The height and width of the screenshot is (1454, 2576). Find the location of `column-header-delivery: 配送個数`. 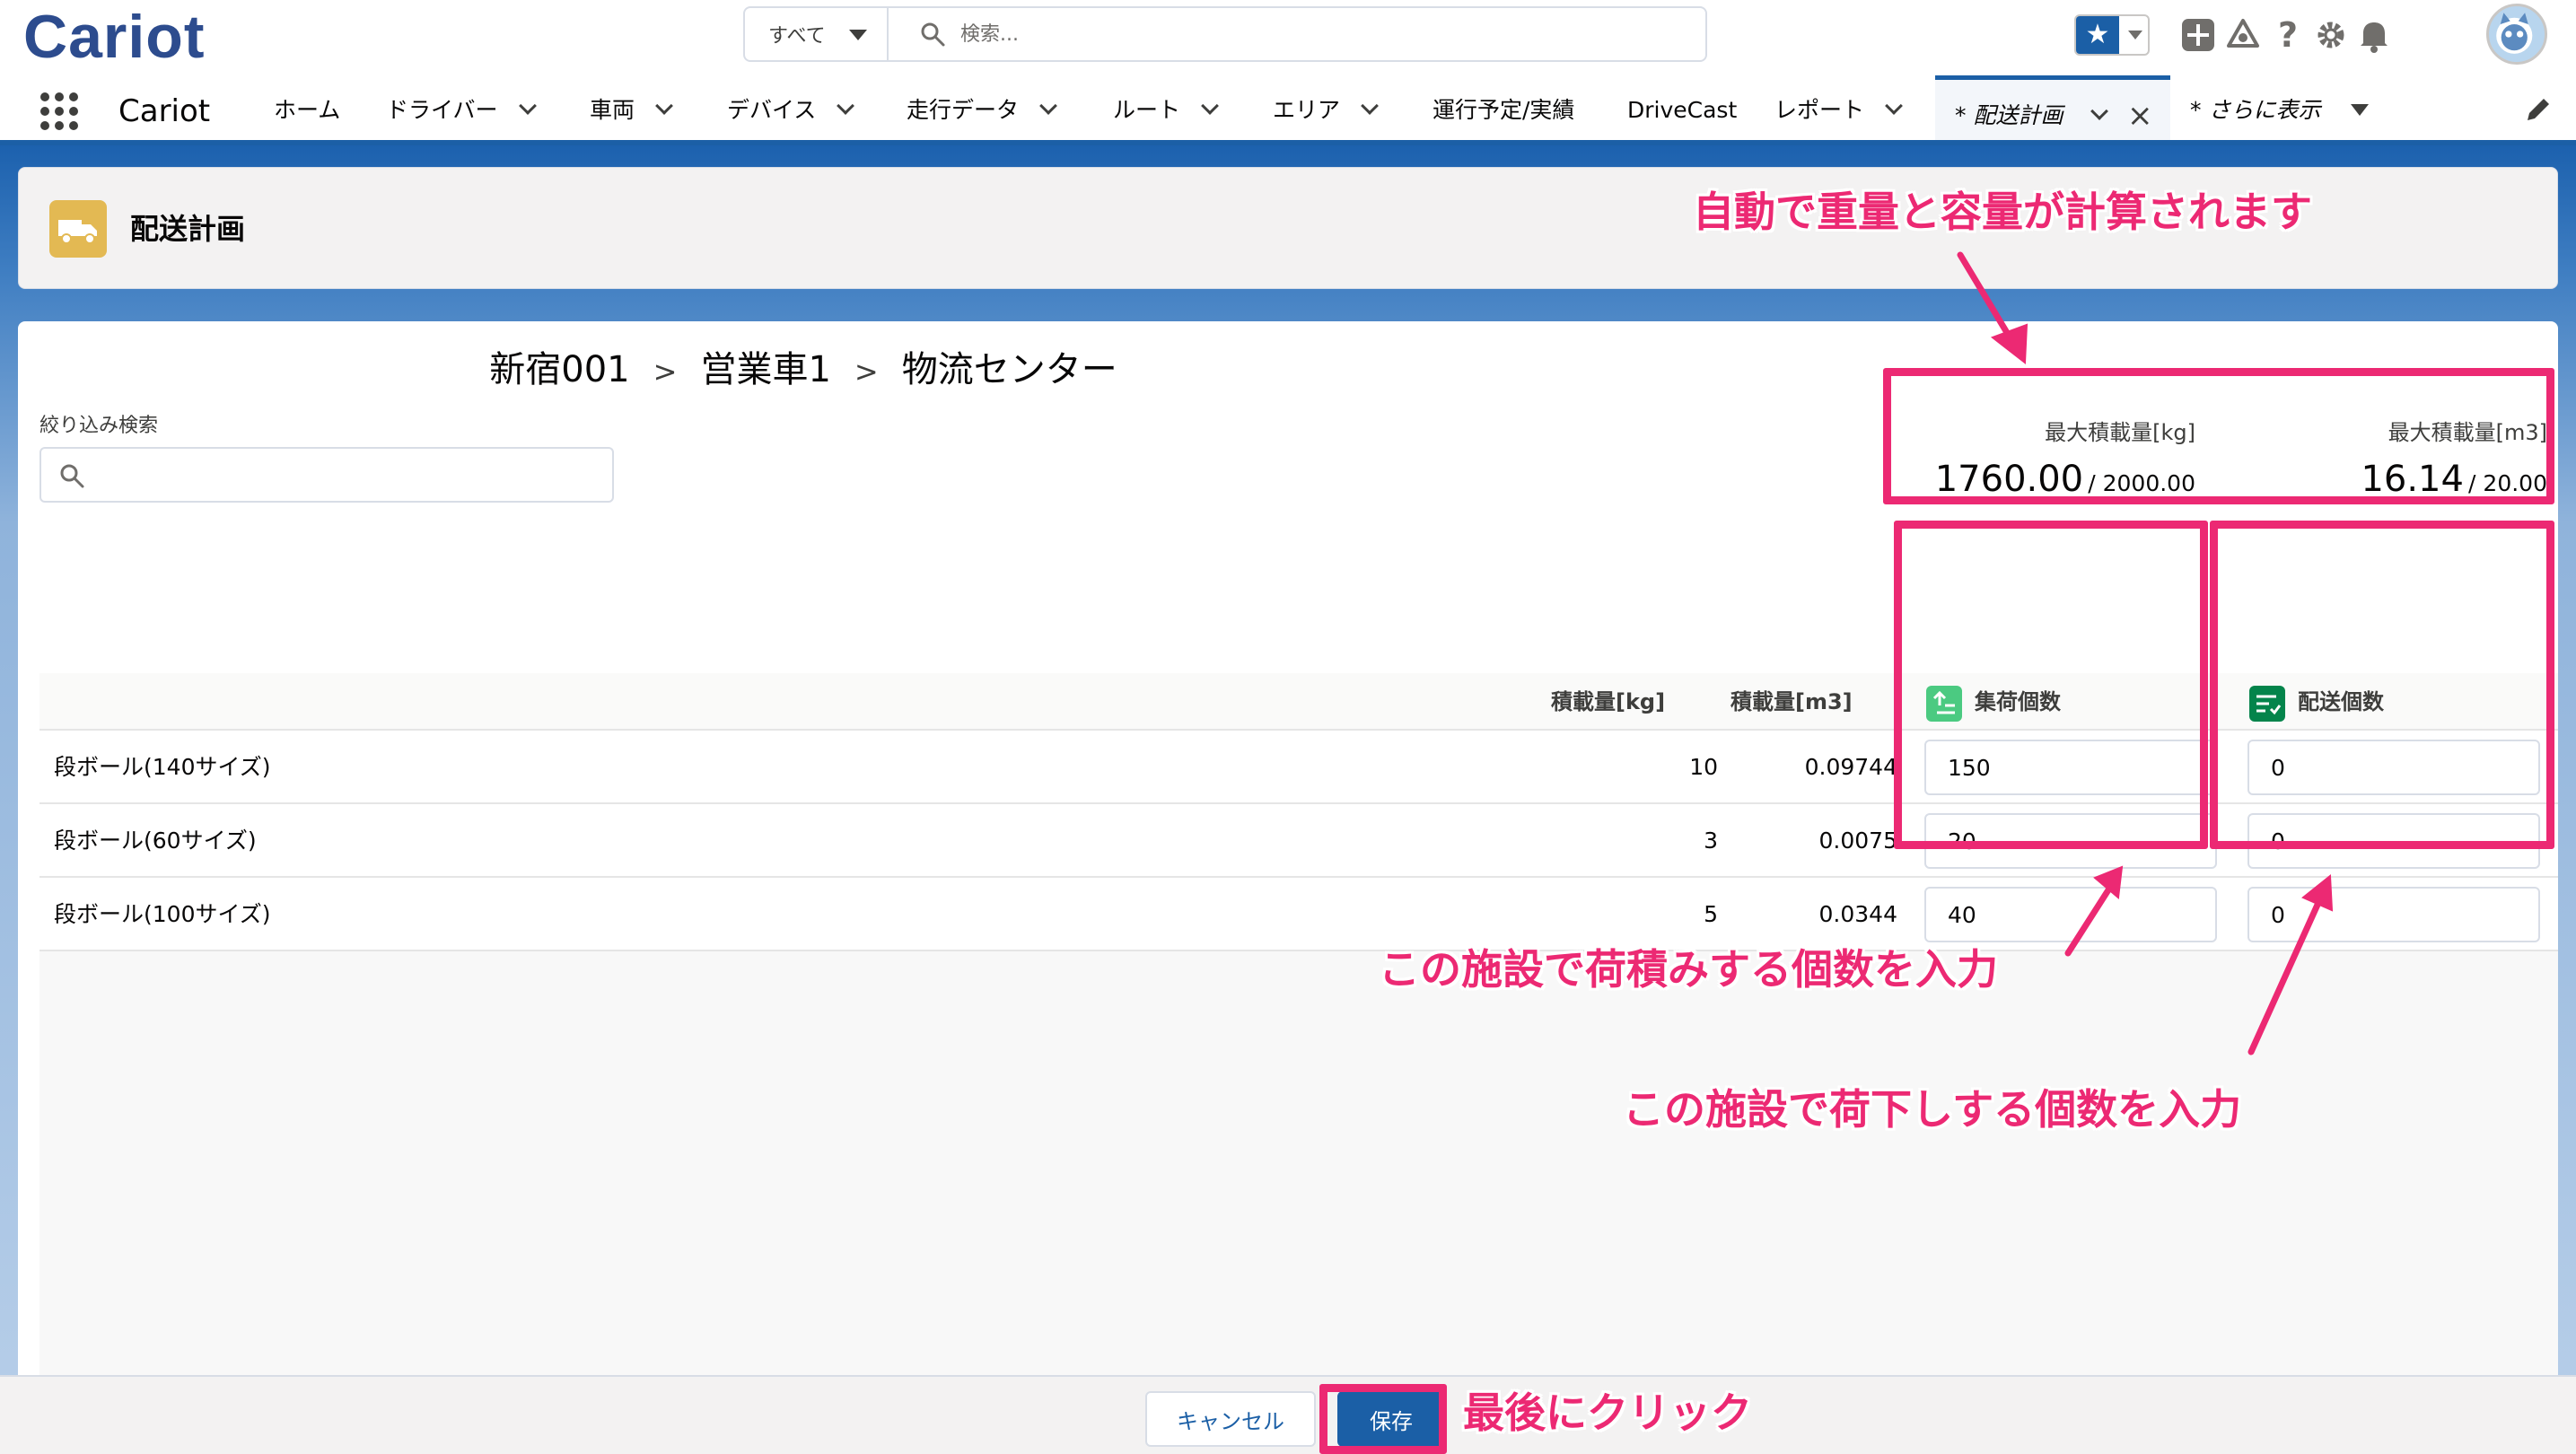

column-header-delivery: 配送個数 is located at coordinates (2341, 701).